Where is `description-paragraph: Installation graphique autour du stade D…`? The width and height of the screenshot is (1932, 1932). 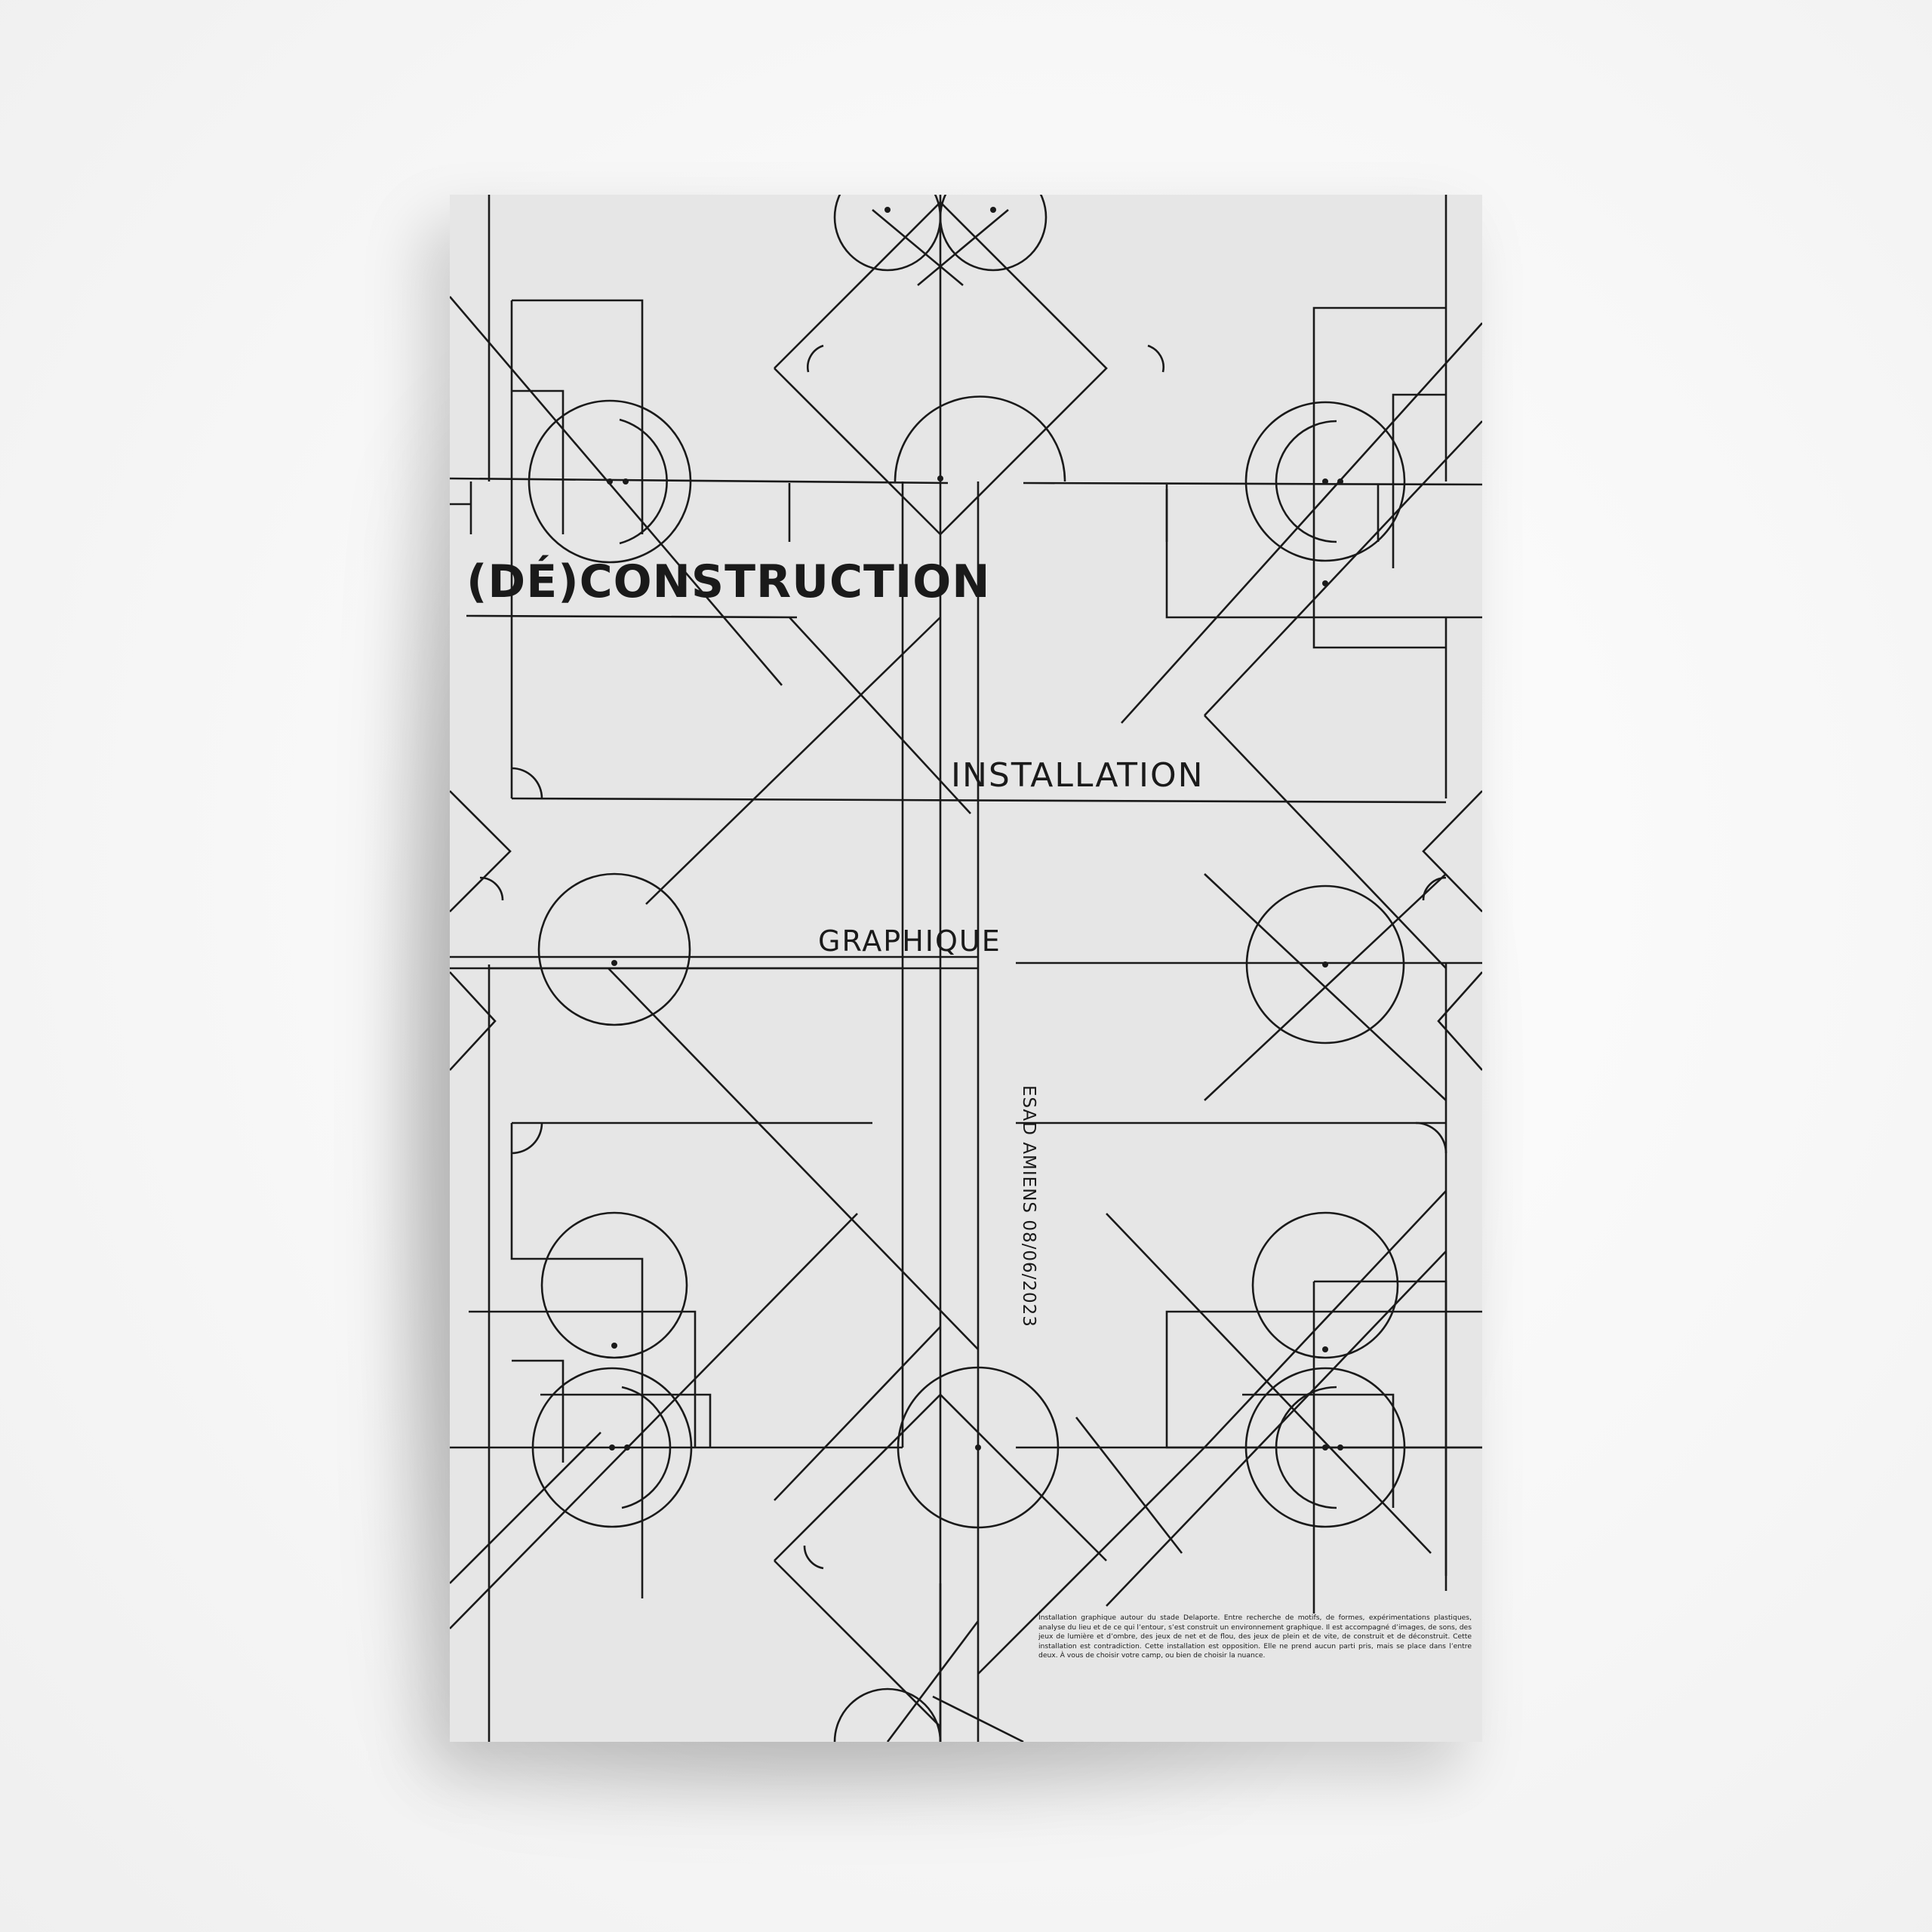
description-paragraph: Installation graphique autour du stade D… is located at coordinates (1255, 1637).